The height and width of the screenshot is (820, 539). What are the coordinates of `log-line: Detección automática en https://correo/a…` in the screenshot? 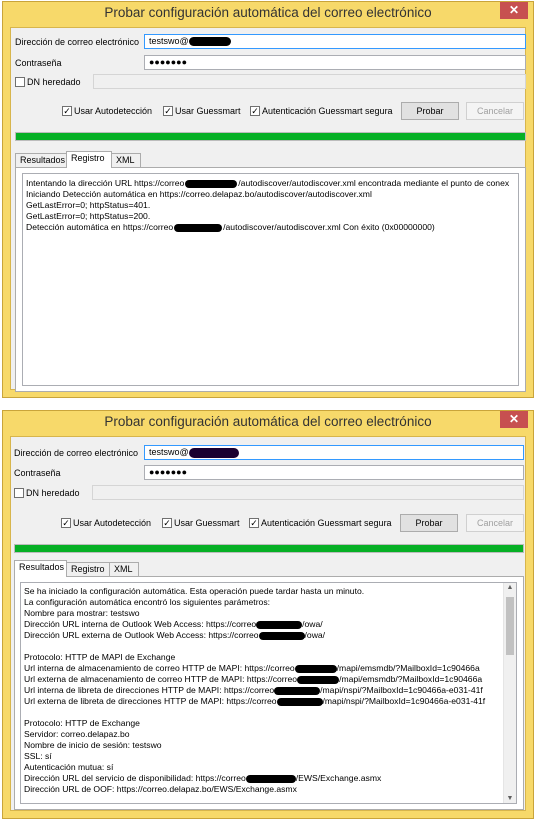 It's located at (230, 227).